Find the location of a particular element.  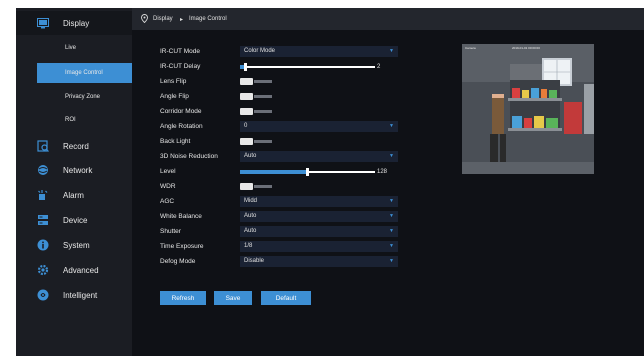

noise-reduction-row: 3D Noise Reduction Auto ▼ is located at coordinates (282, 157).